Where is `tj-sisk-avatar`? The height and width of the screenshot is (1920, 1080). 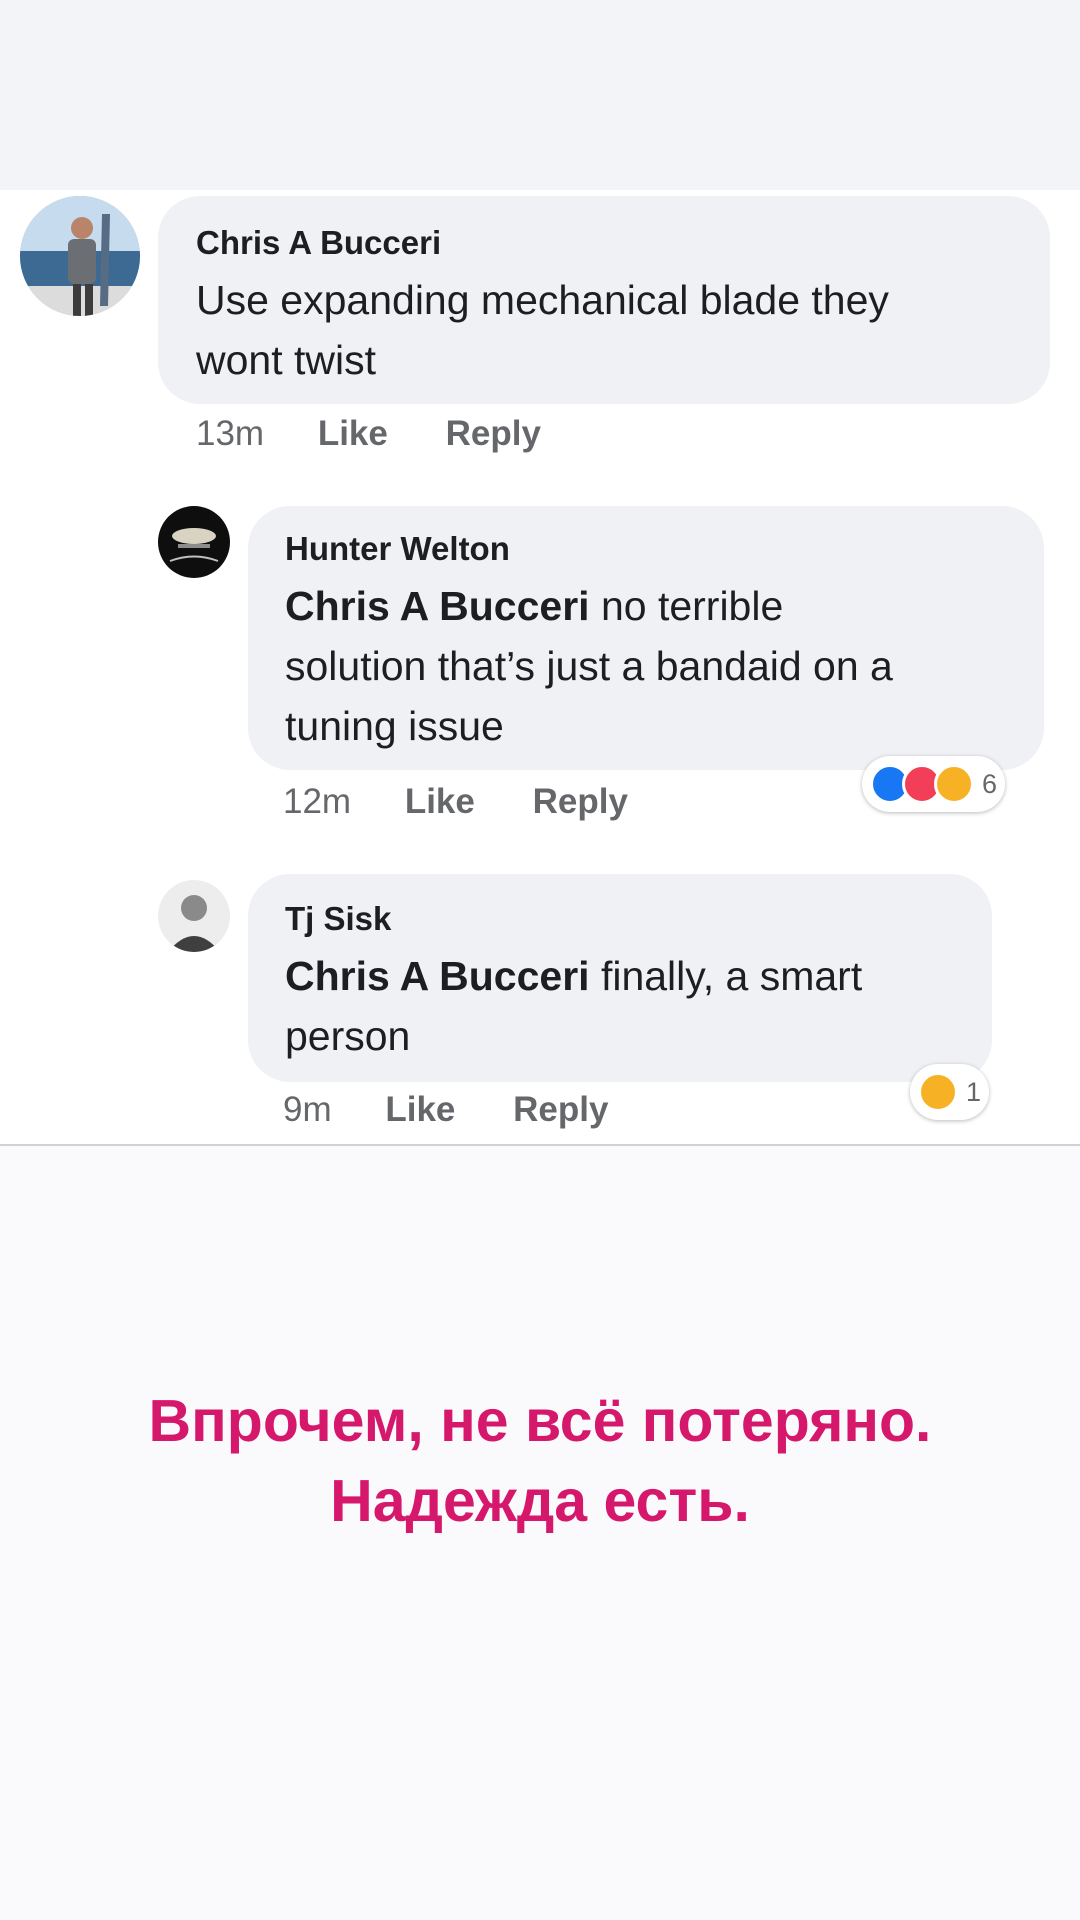
tj-sisk-avatar is located at coordinates (194, 916).